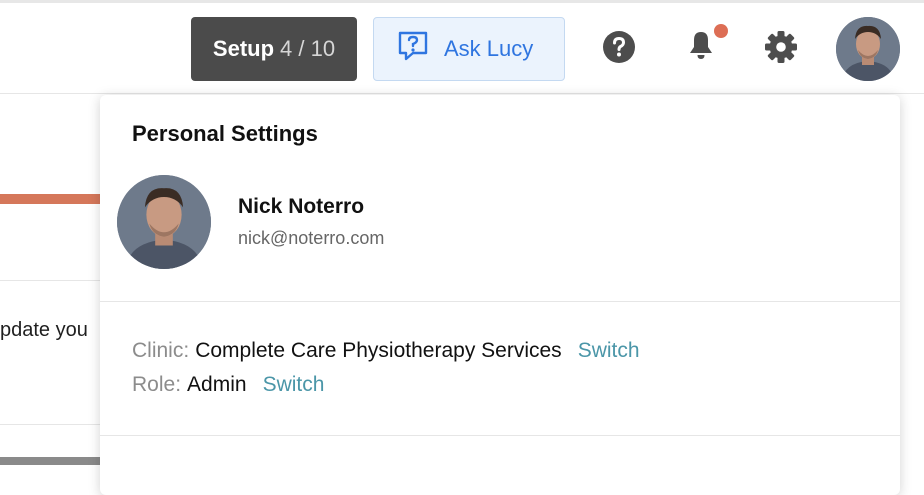 The height and width of the screenshot is (495, 924). Describe the element at coordinates (55, 199) in the screenshot. I see `background-accent-bar` at that location.